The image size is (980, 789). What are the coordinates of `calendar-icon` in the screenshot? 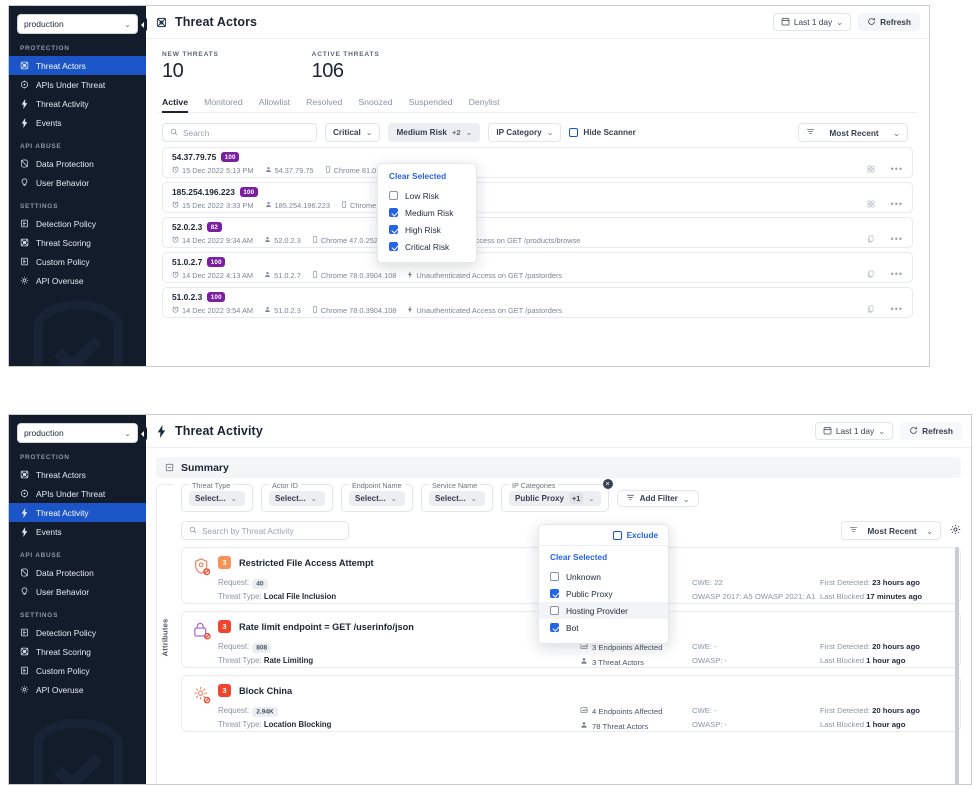 It's located at (827, 431).